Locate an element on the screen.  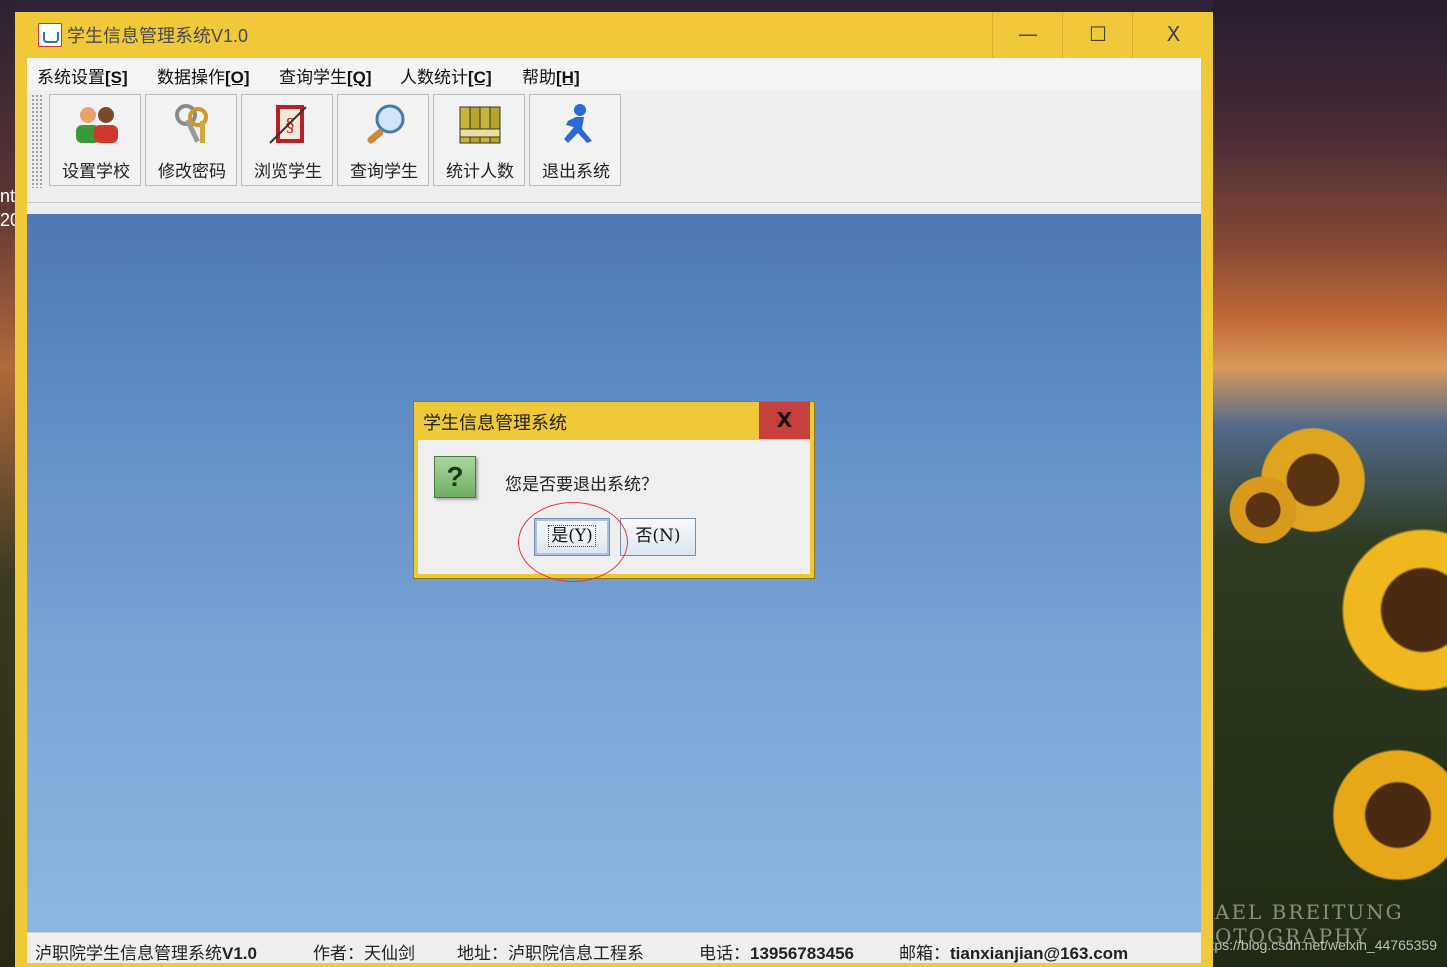
status-author: 作者：天仙剑 is located at coordinates (364, 954).